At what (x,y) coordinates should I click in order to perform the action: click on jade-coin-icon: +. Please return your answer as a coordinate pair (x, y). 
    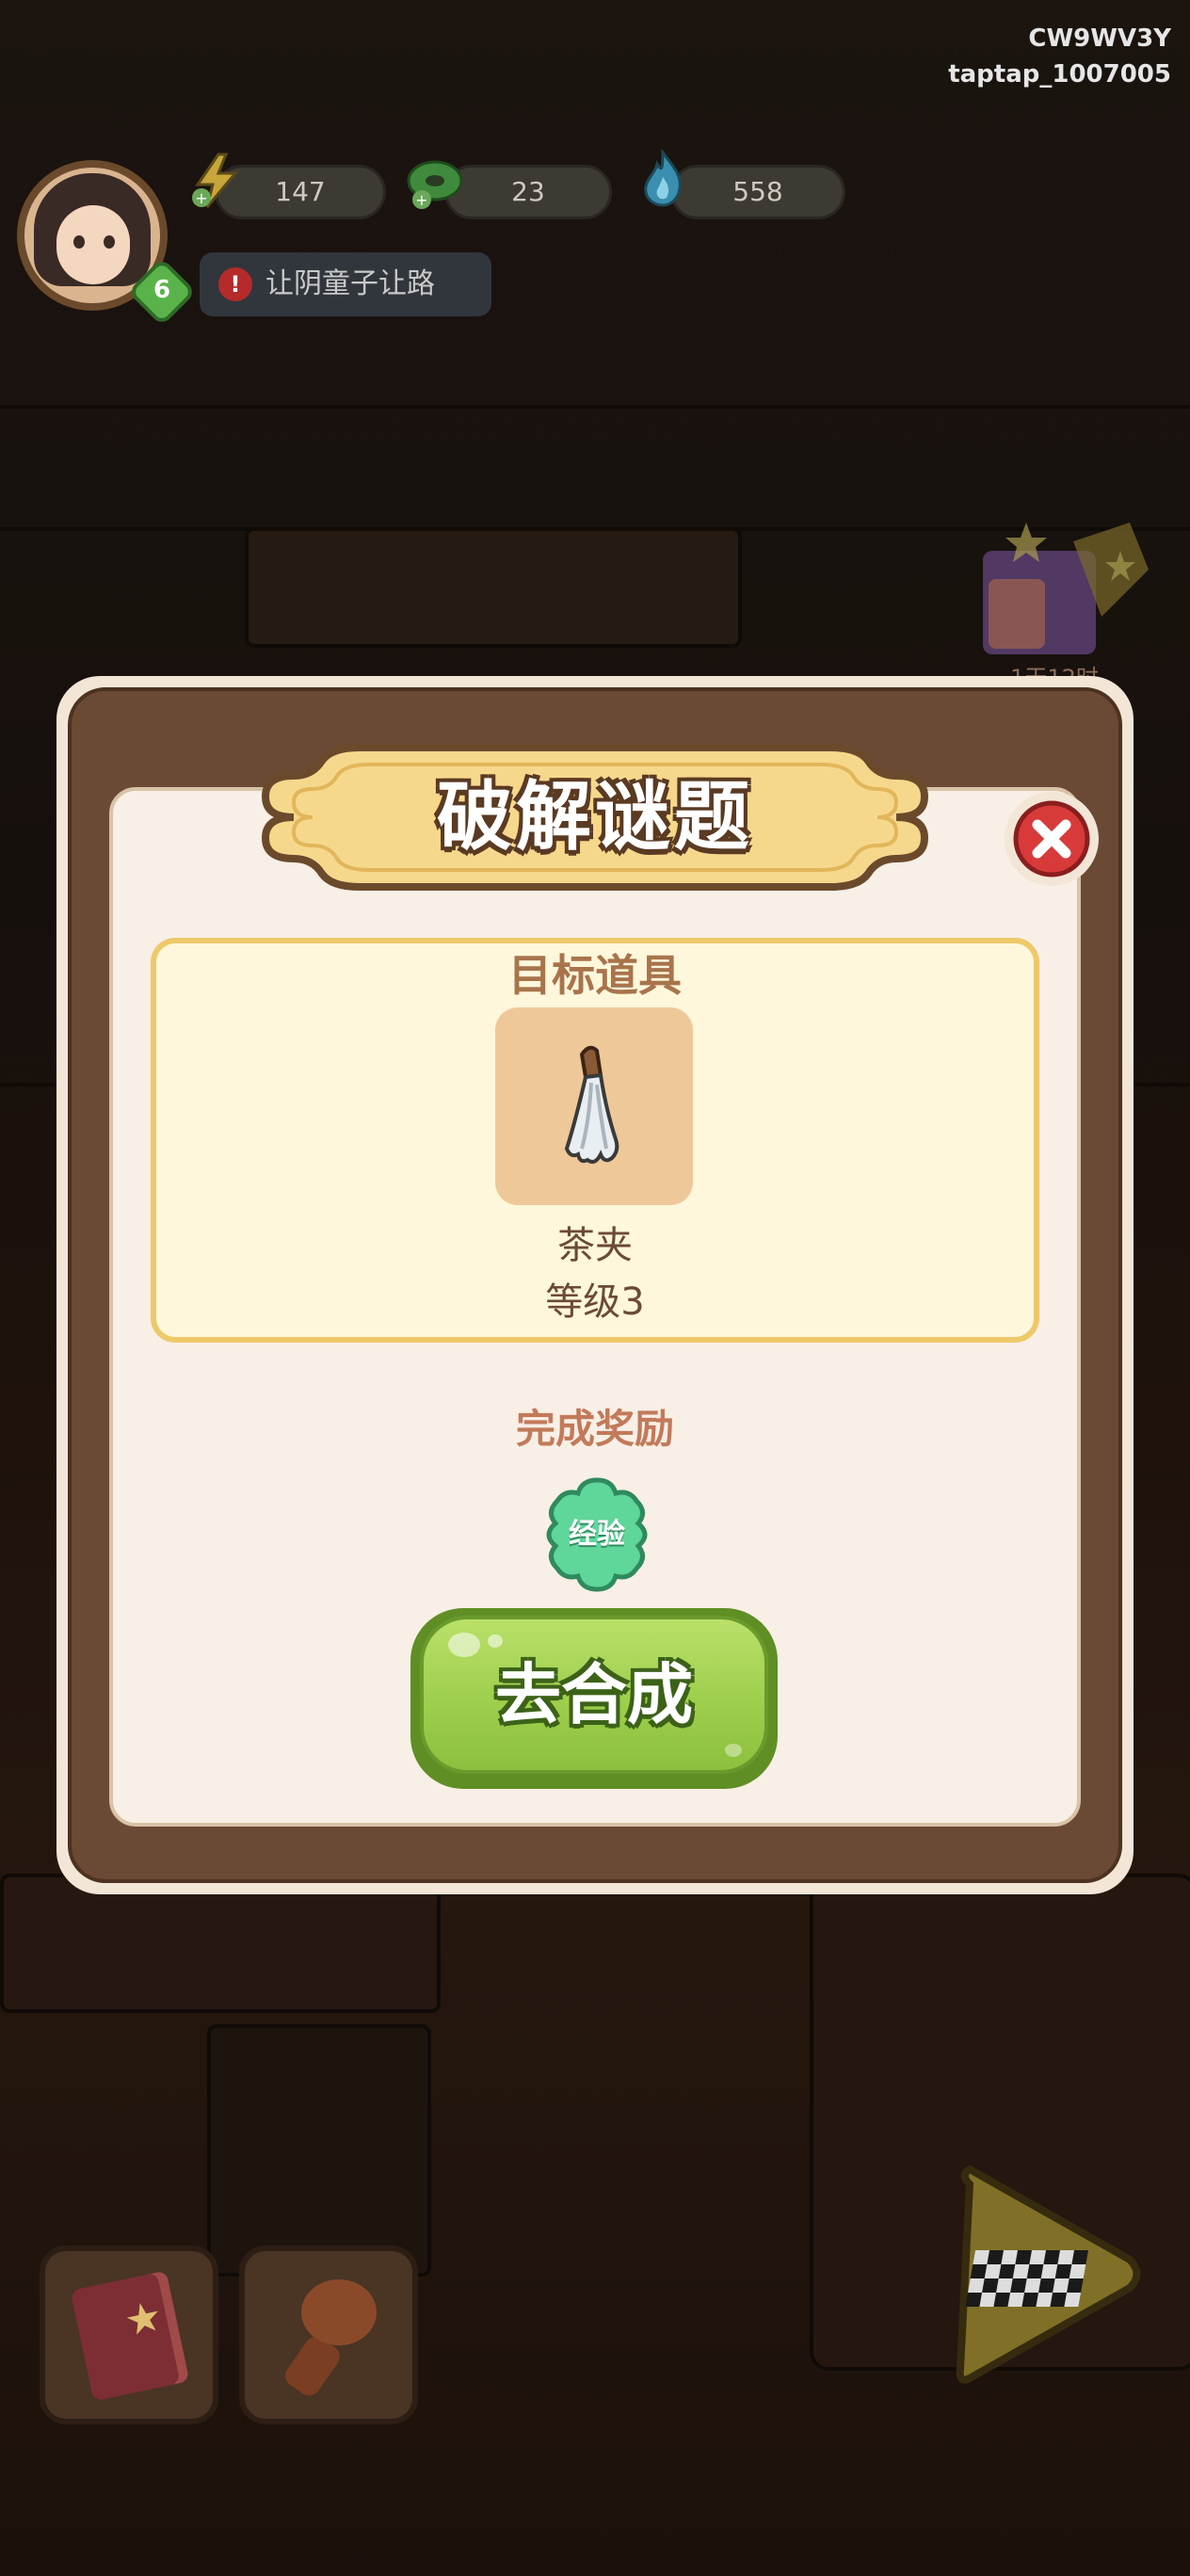
    Looking at the image, I should click on (435, 184).